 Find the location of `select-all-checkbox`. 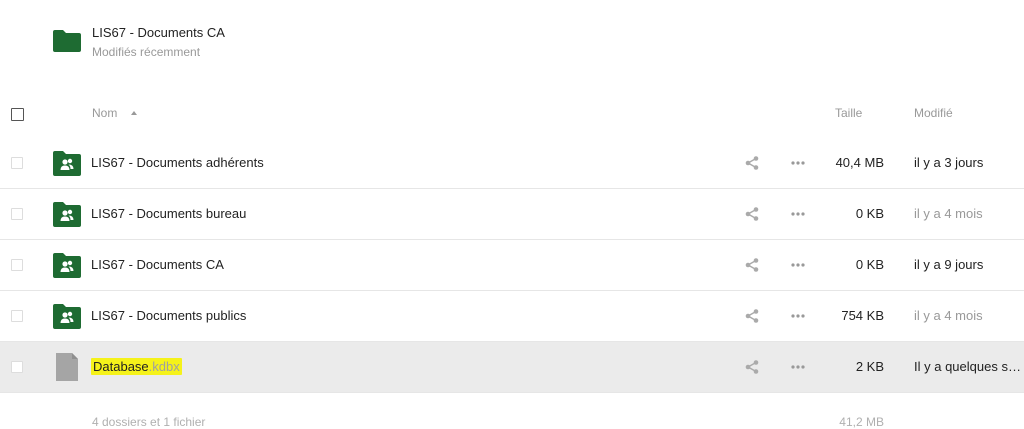

select-all-checkbox is located at coordinates (17, 114).